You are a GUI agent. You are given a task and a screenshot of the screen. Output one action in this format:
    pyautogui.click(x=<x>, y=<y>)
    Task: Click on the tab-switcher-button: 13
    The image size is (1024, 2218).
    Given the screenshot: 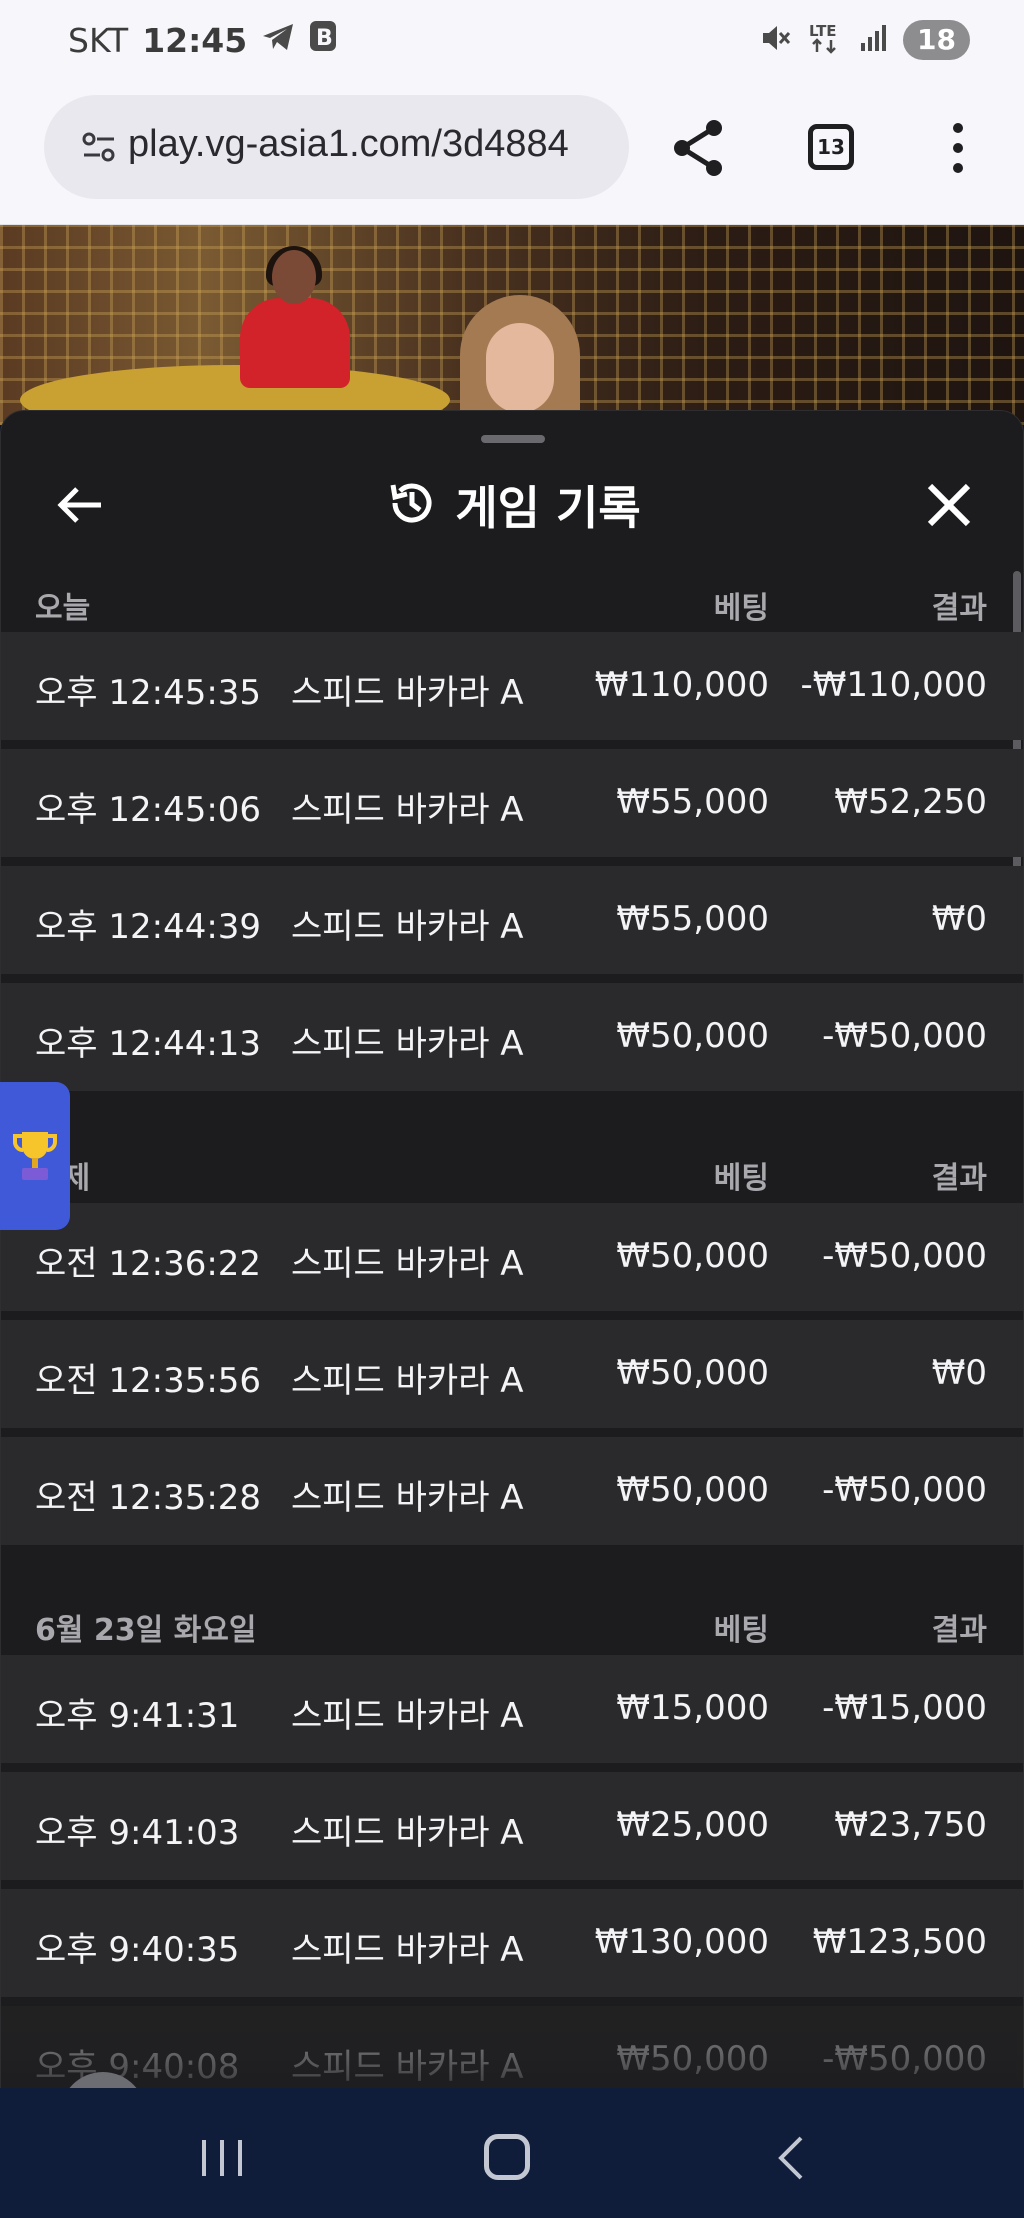 What is the action you would take?
    pyautogui.click(x=831, y=147)
    